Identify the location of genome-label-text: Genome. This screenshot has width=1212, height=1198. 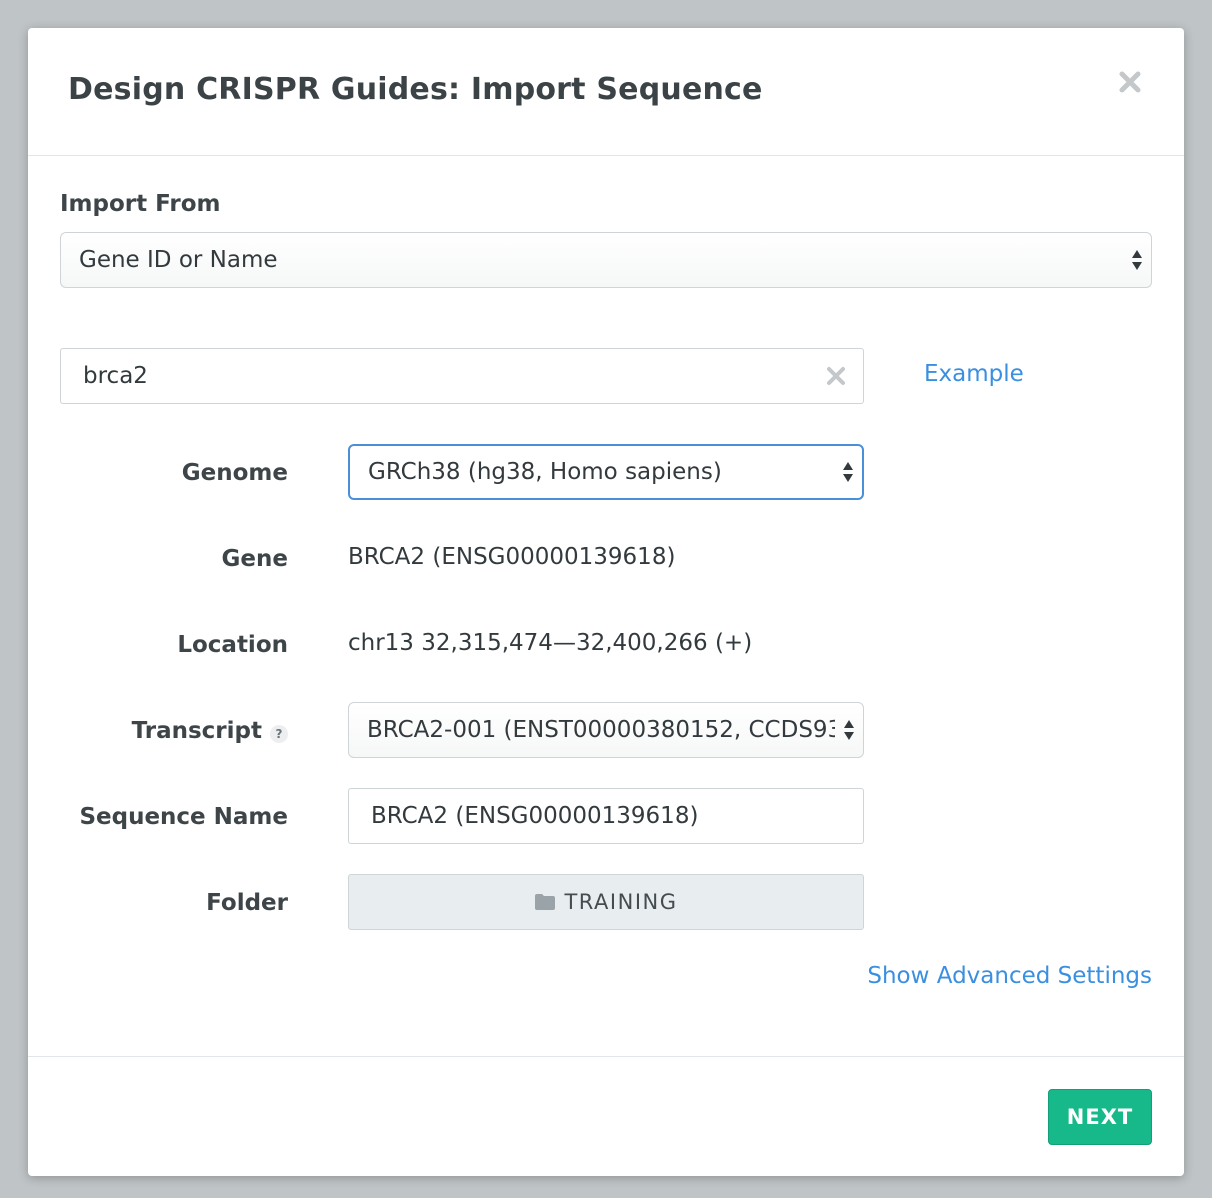
(234, 473).